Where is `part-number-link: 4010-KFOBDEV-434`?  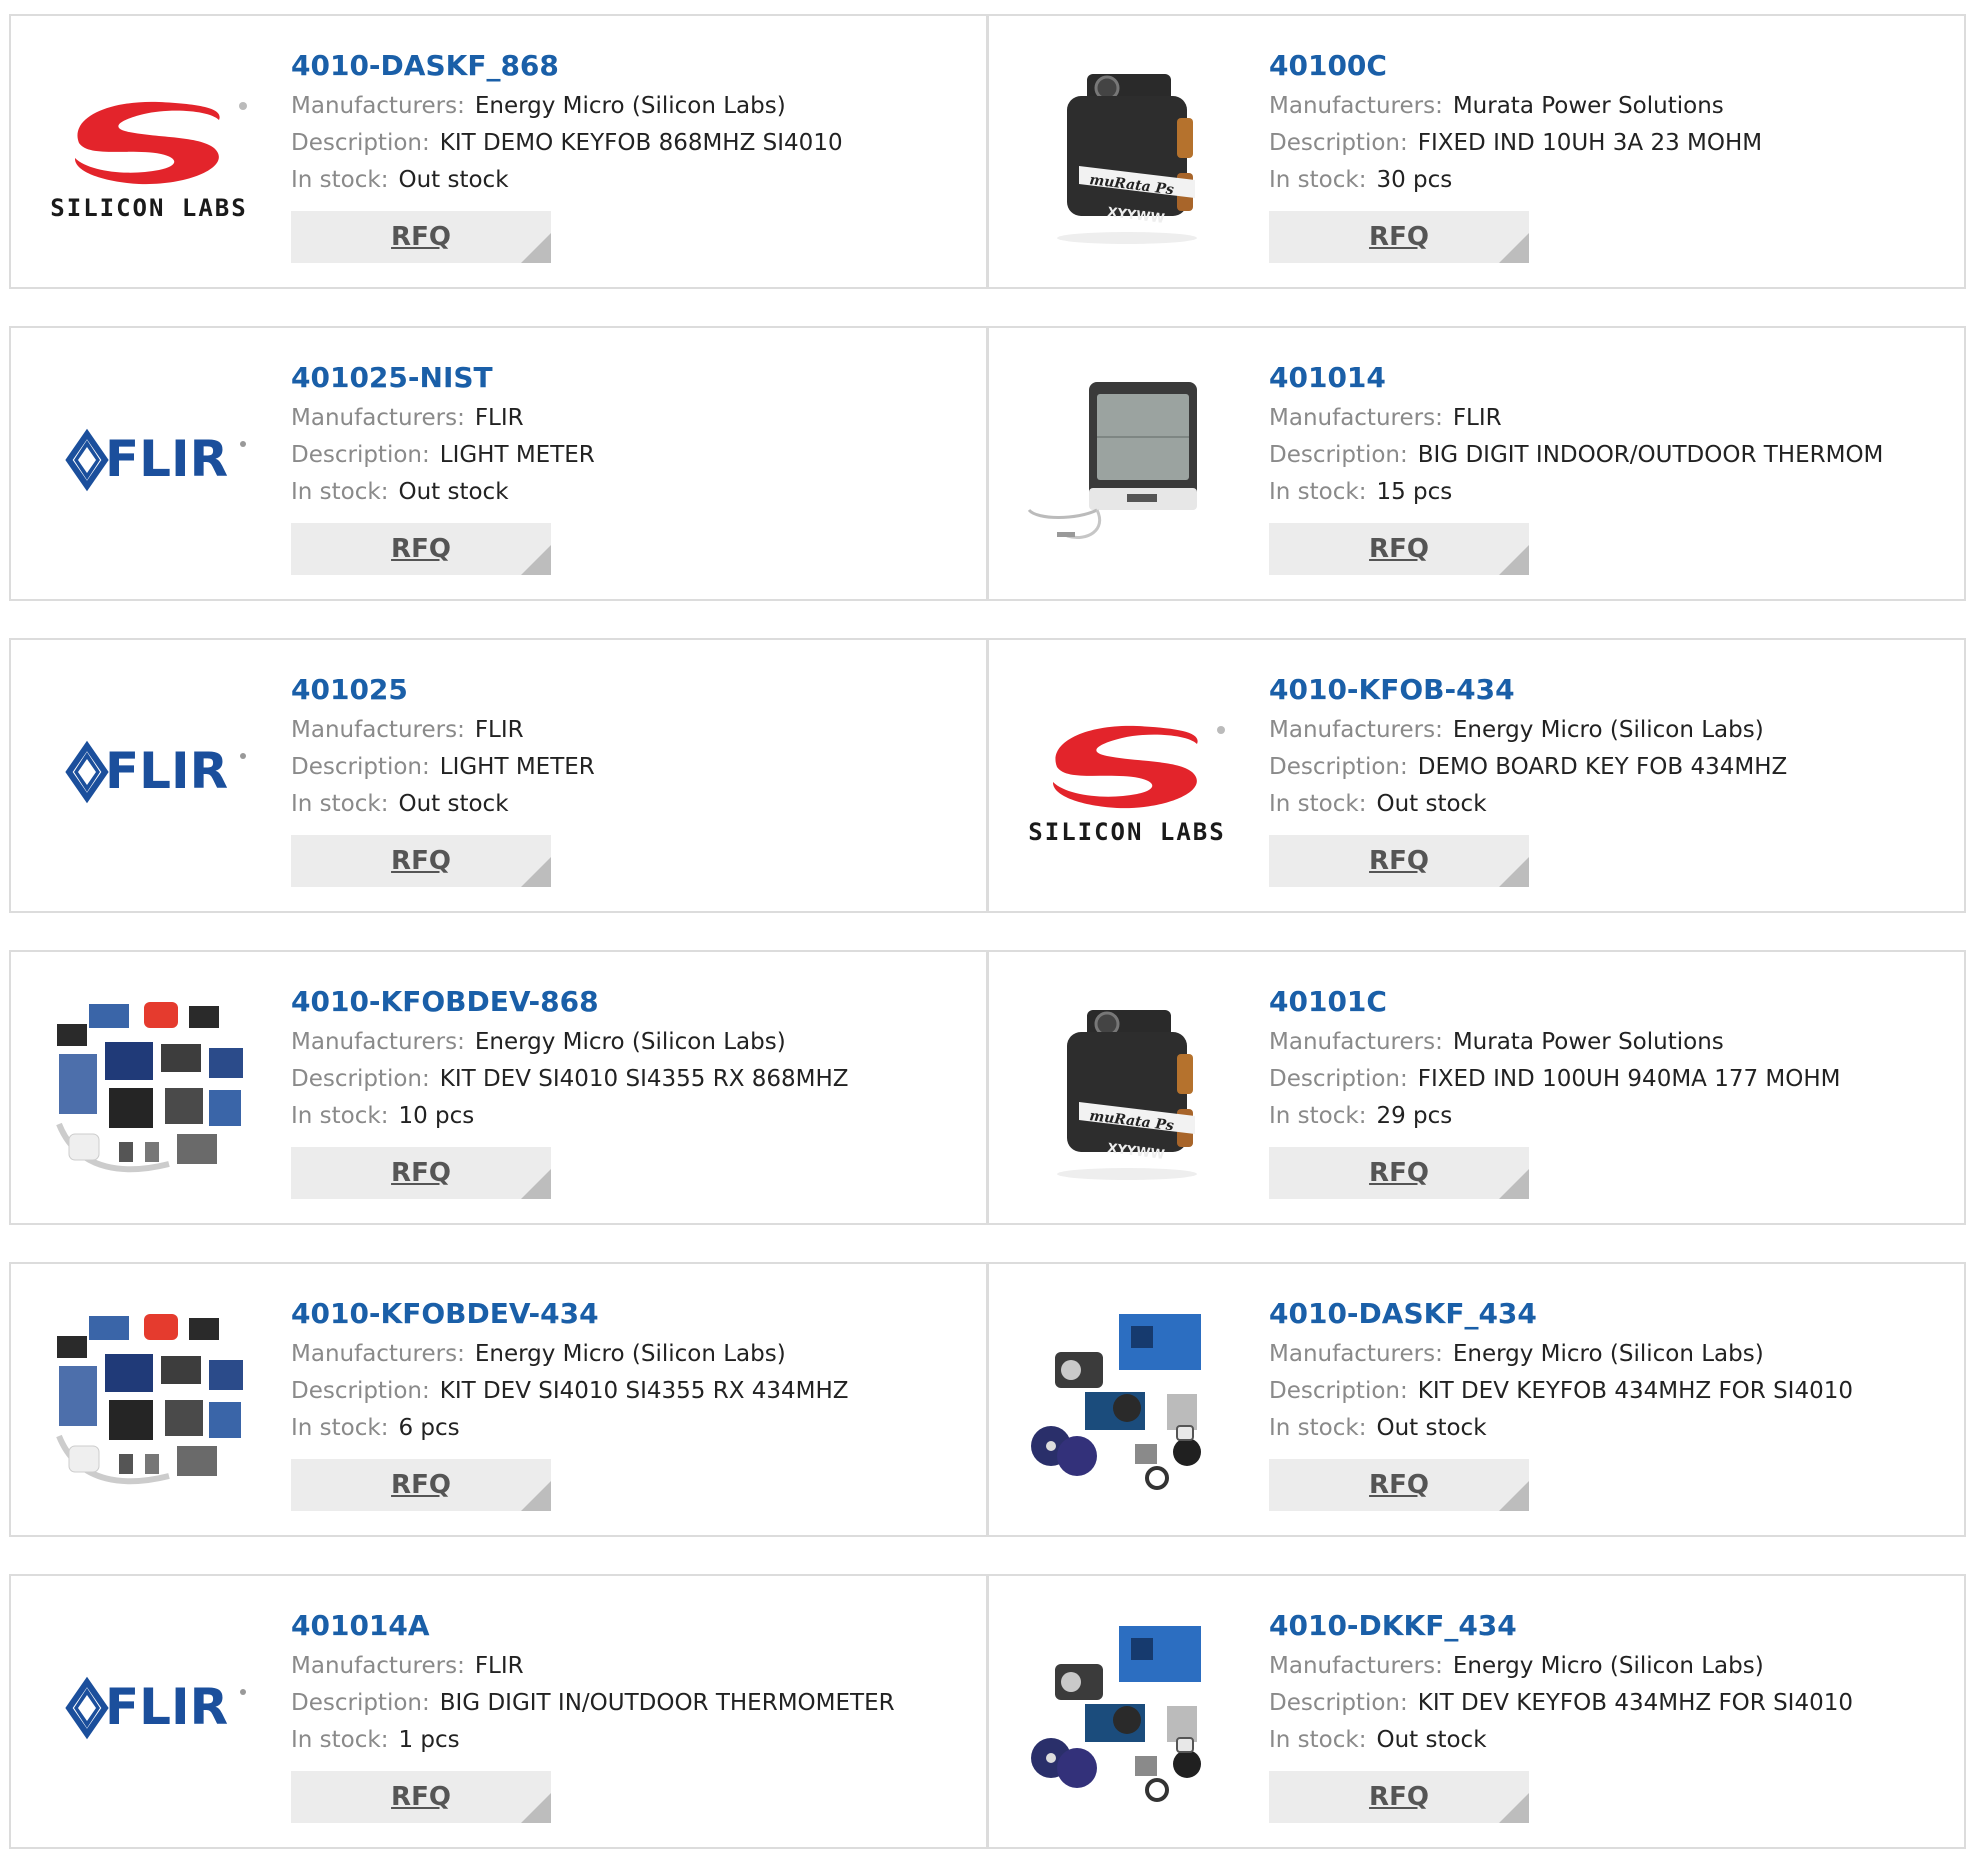 part-number-link: 4010-KFOBDEV-434 is located at coordinates (632, 1314).